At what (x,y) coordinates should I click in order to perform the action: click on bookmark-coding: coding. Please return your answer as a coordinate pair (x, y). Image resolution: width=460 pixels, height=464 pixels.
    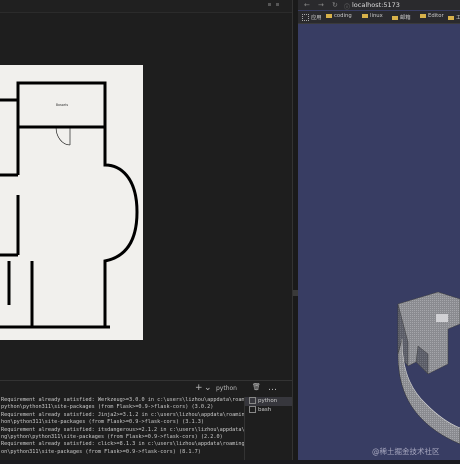
    Looking at the image, I should click on (339, 16).